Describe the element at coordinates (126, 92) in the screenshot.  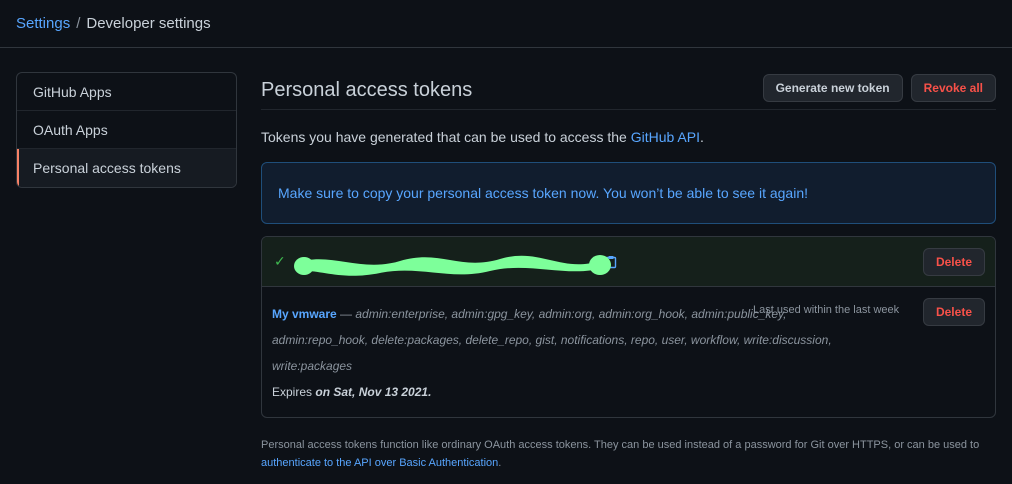
I see `sidebar-item-github-apps: GitHub Apps` at that location.